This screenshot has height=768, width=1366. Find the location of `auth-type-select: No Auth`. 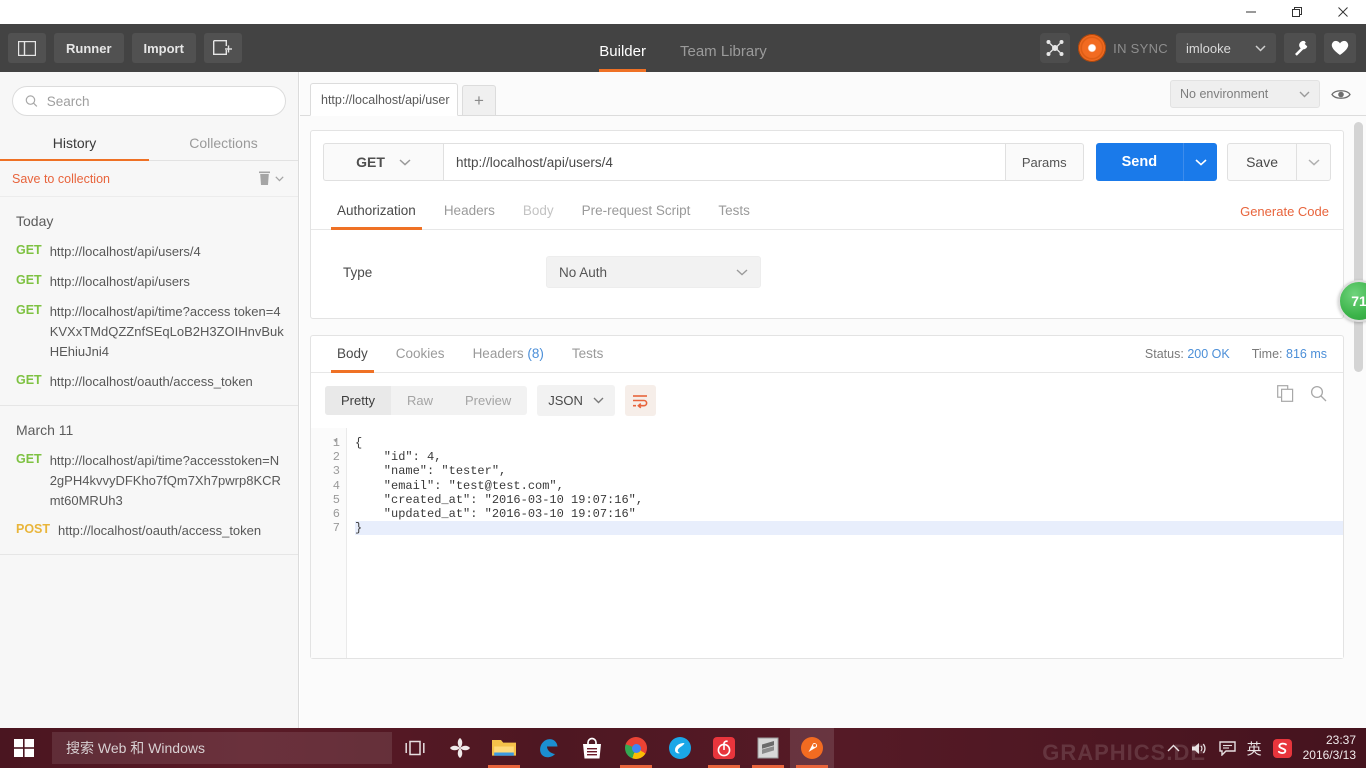

auth-type-select: No Auth is located at coordinates (653, 272).